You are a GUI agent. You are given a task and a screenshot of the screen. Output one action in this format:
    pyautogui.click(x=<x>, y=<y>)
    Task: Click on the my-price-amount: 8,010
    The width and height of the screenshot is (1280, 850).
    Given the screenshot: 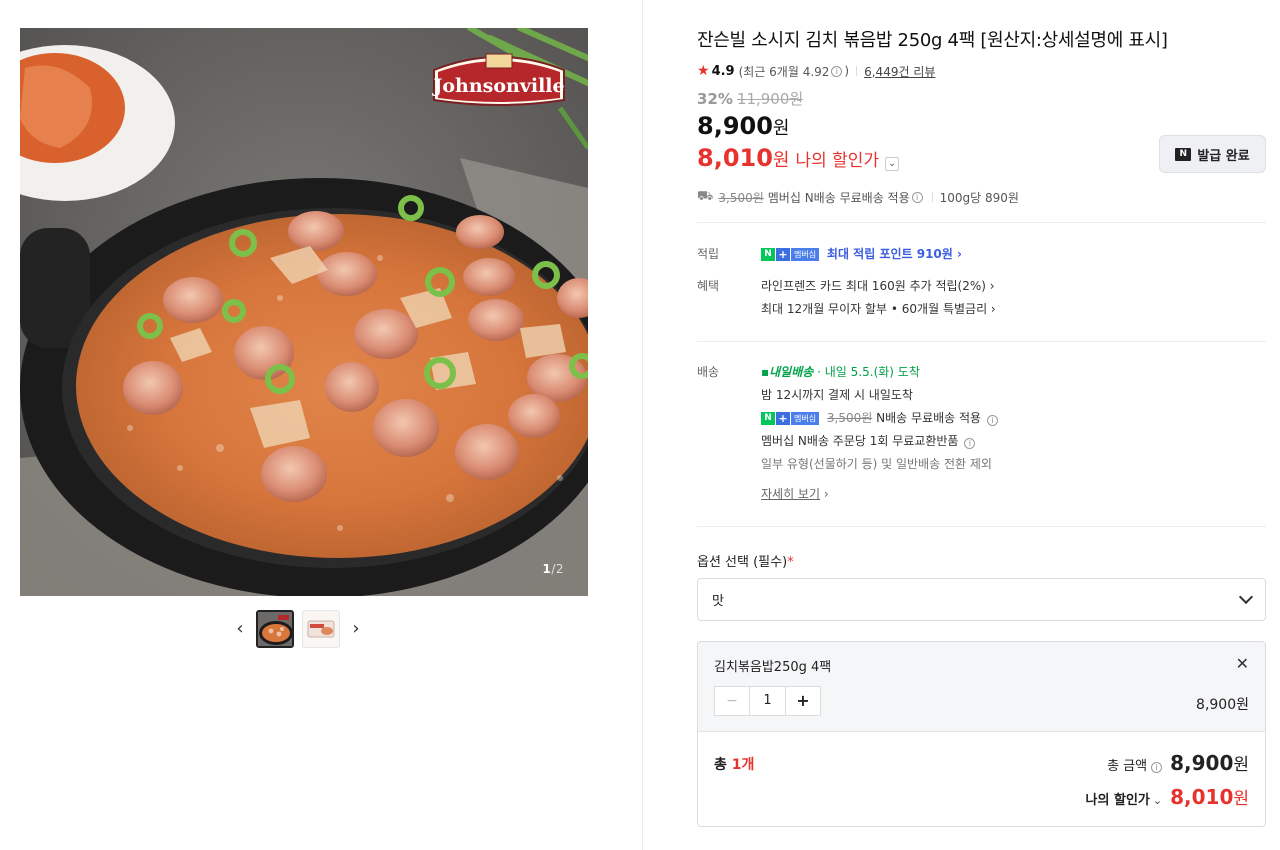 What is the action you would take?
    pyautogui.click(x=735, y=158)
    